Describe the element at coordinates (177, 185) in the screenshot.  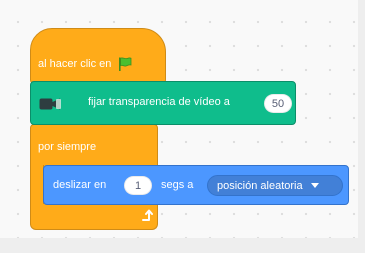
I see `glide-label-after: segs a` at that location.